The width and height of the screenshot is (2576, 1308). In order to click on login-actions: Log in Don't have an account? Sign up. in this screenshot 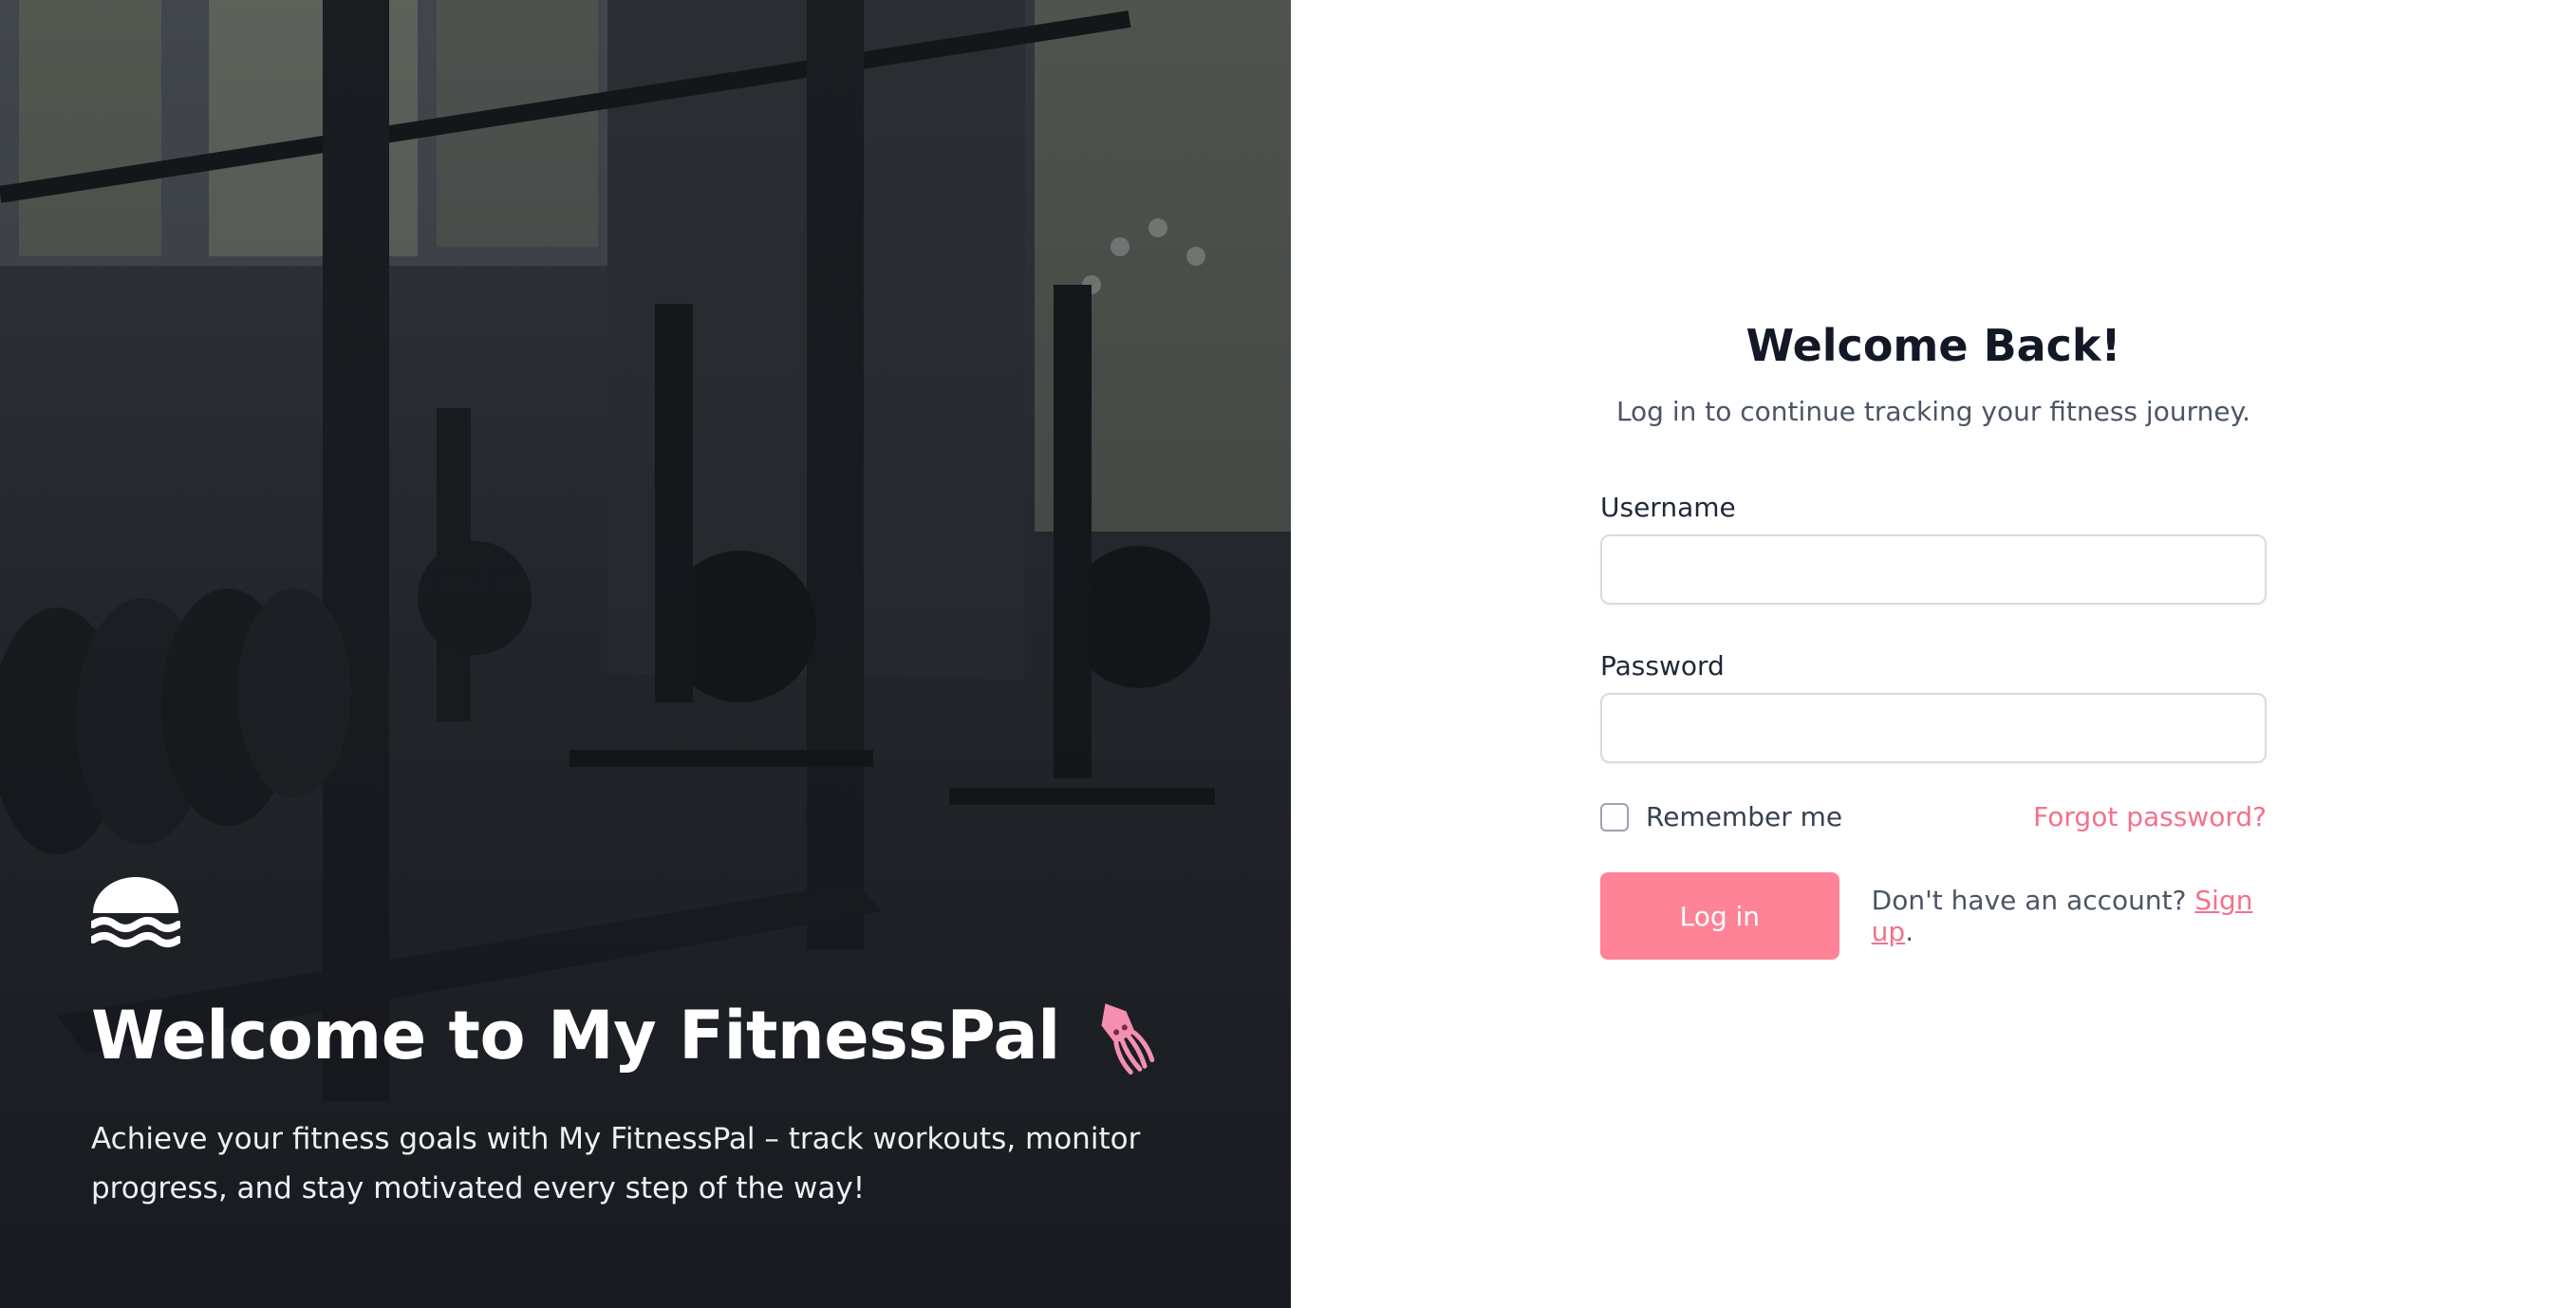, I will do `click(1933, 916)`.